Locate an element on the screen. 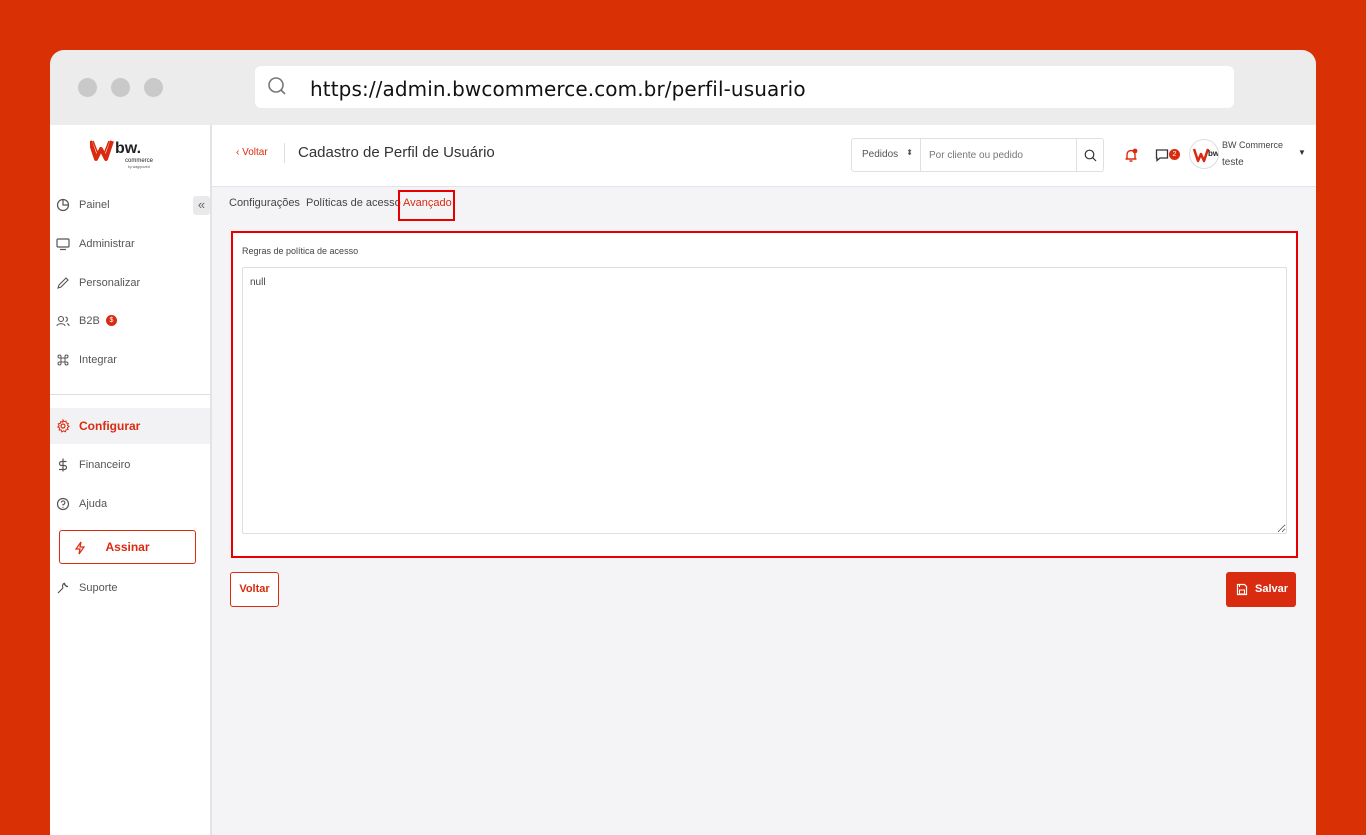 The height and width of the screenshot is (835, 1366). tab-politicas-de-acesso: Políticas de acesso is located at coordinates (353, 203).